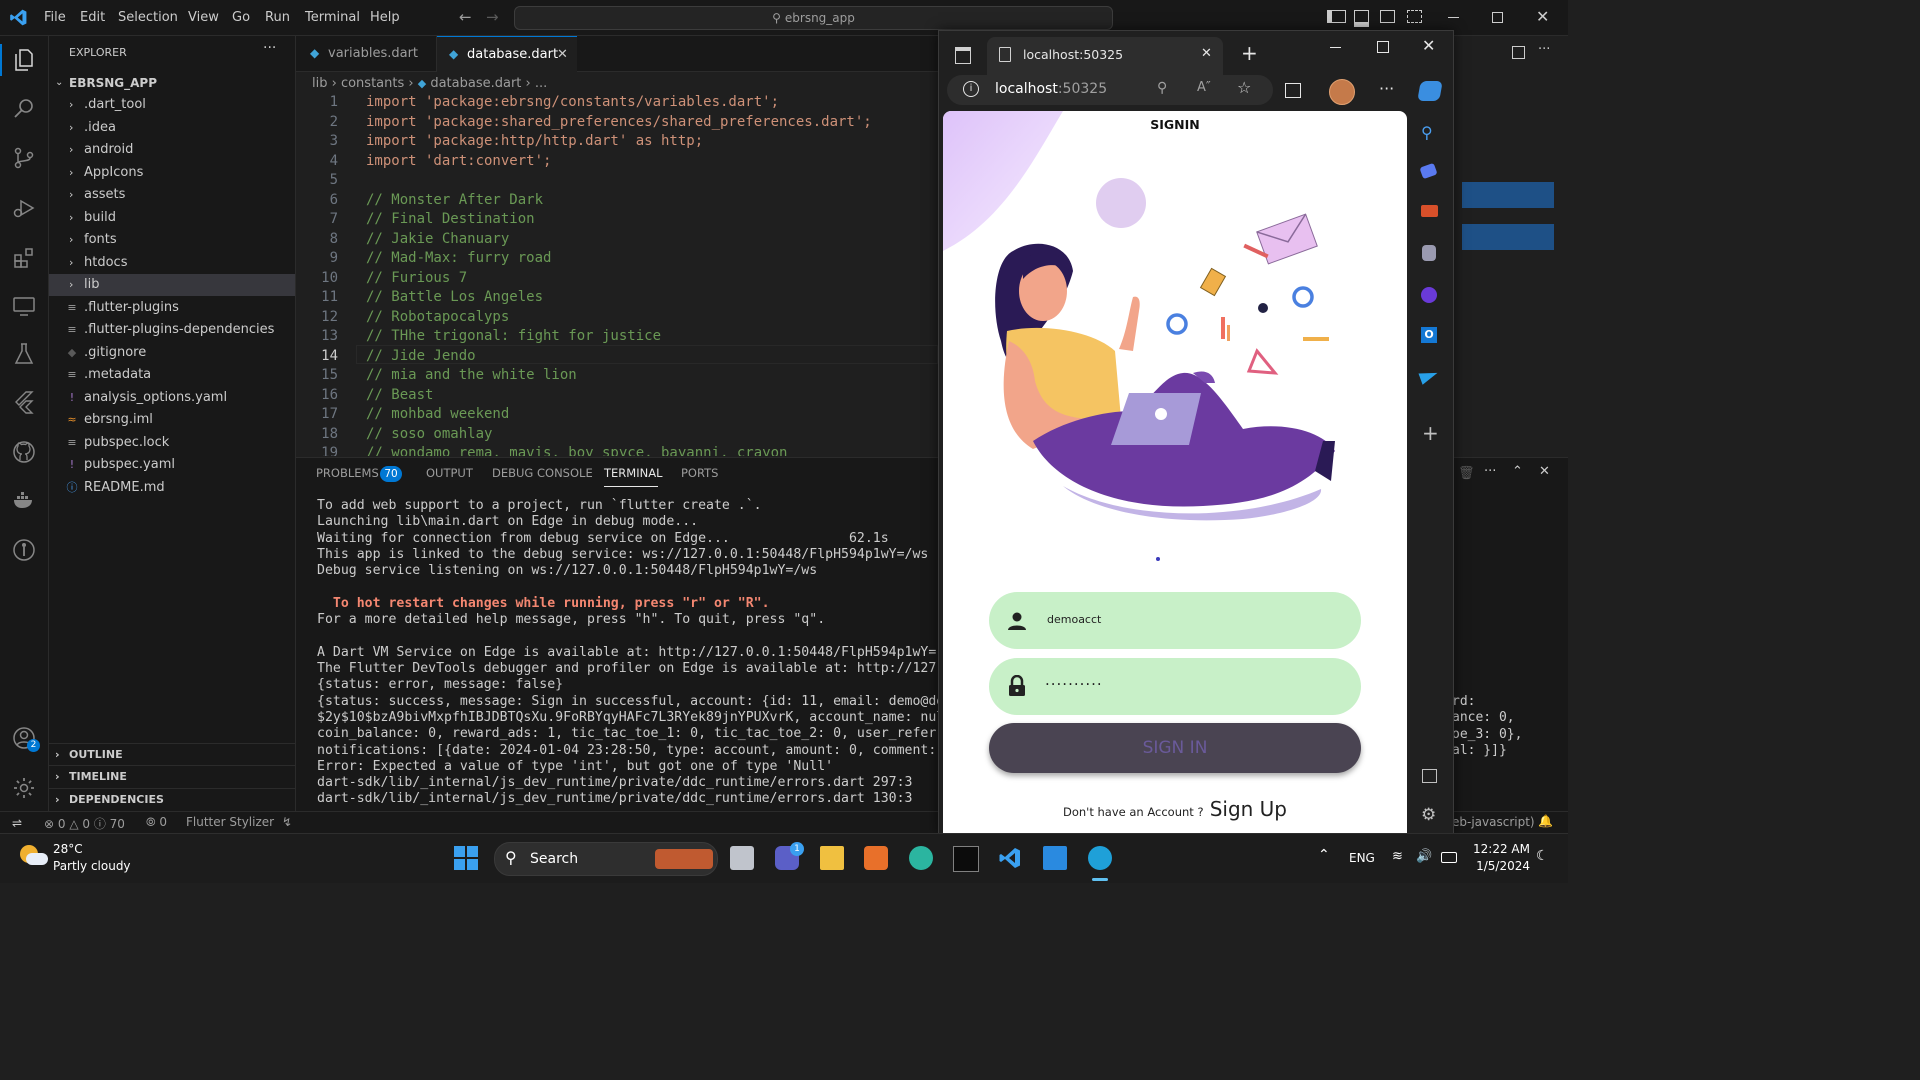  Describe the element at coordinates (1055, 858) in the screenshot. I see `notepad-icon` at that location.